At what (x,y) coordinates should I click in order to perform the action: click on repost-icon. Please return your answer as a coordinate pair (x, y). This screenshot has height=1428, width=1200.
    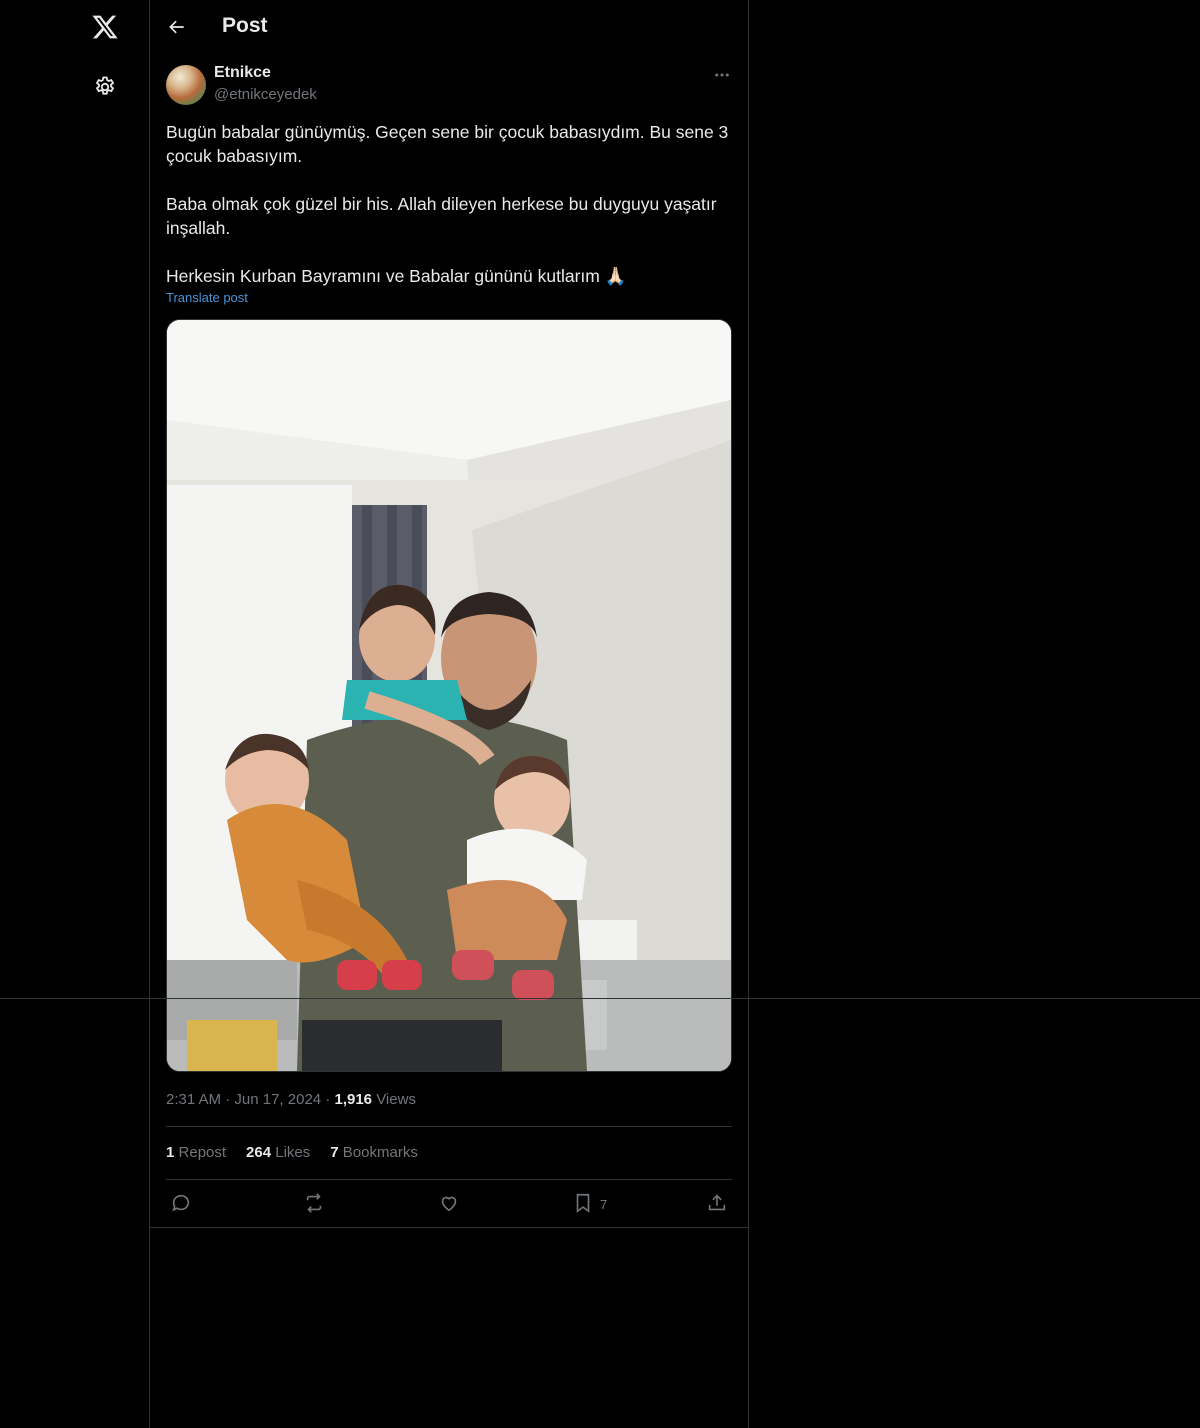
    Looking at the image, I should click on (314, 1204).